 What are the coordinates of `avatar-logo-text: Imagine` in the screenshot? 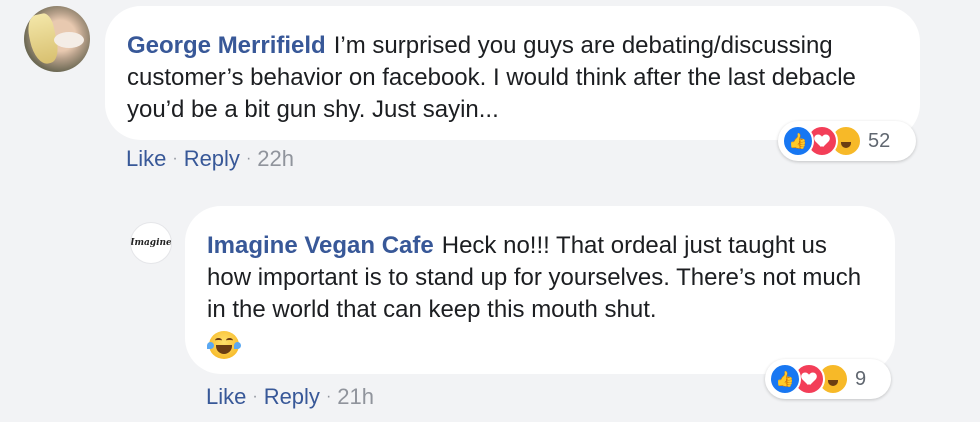 It's located at (151, 243).